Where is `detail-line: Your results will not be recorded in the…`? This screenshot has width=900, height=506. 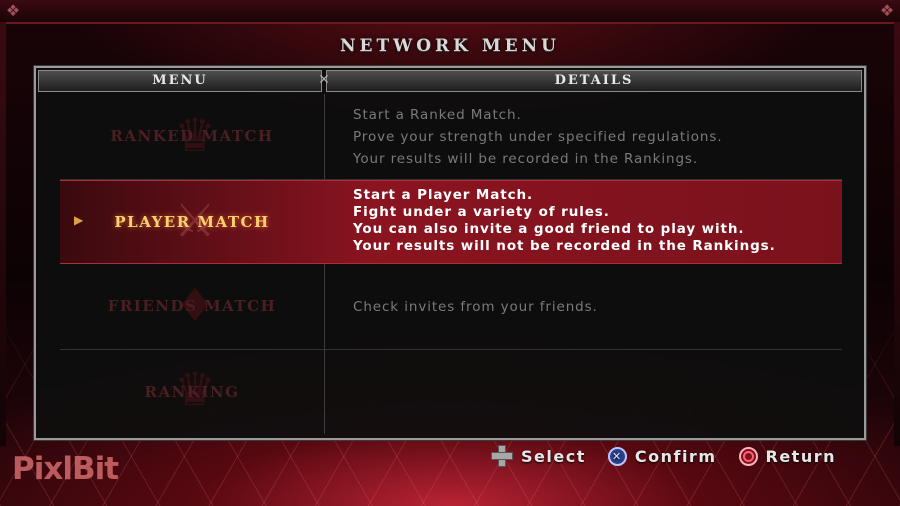
detail-line: Your results will not be recorded in the… is located at coordinates (564, 246).